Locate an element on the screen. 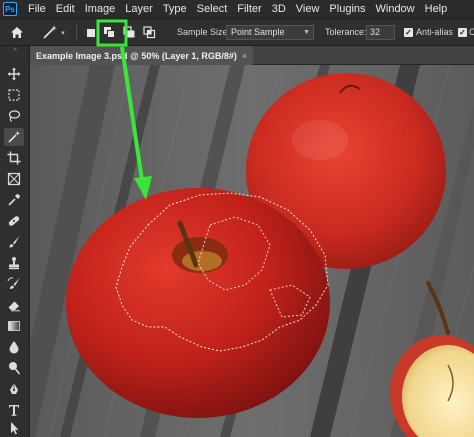 The image size is (474, 437). menu-help: Help is located at coordinates (436, 9).